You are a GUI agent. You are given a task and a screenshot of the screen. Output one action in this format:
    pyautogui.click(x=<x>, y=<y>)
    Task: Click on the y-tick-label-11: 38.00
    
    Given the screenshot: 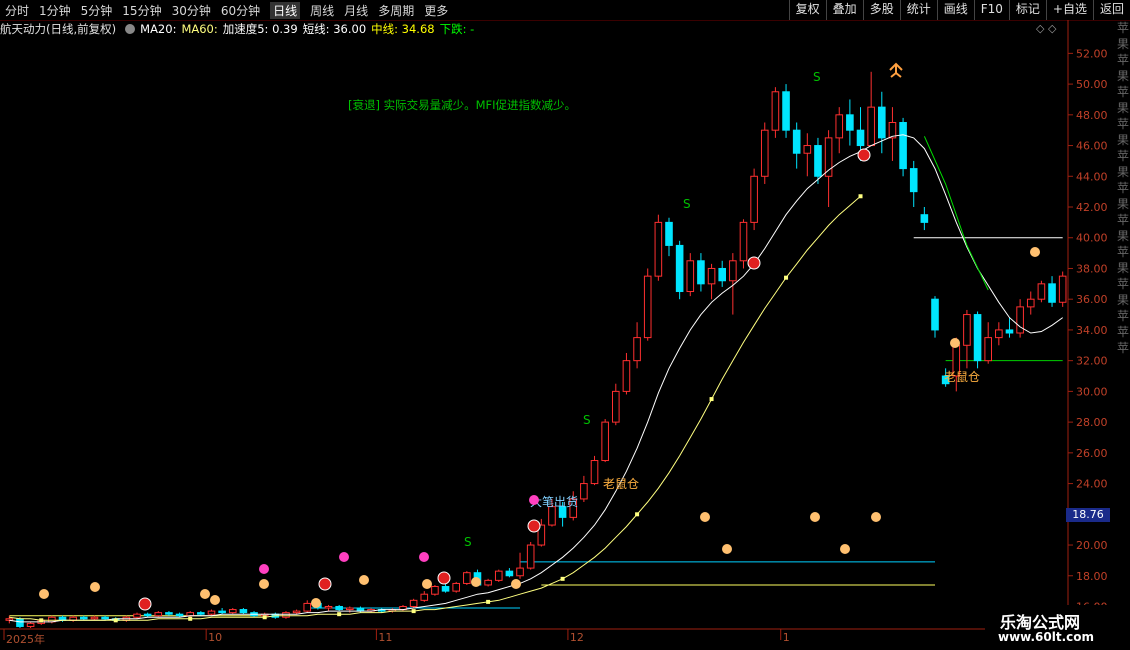 What is the action you would take?
    pyautogui.click(x=1092, y=268)
    